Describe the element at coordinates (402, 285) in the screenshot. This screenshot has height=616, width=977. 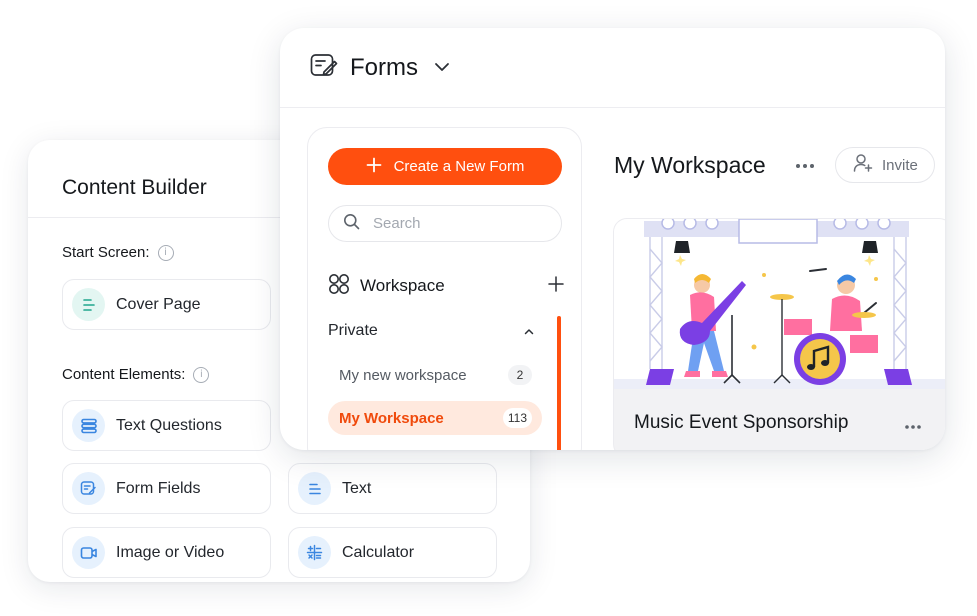
I see `workspace-label: Workspace` at that location.